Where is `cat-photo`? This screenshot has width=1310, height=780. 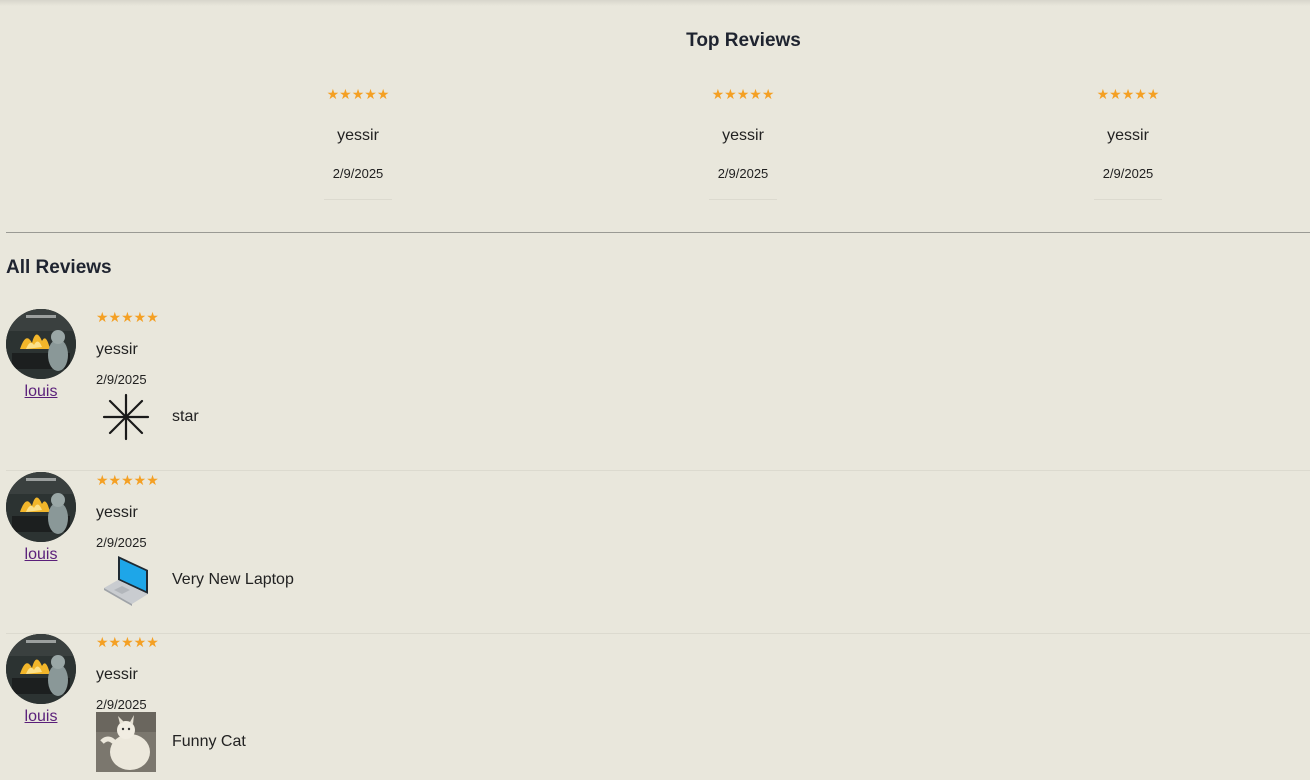
cat-photo is located at coordinates (126, 742).